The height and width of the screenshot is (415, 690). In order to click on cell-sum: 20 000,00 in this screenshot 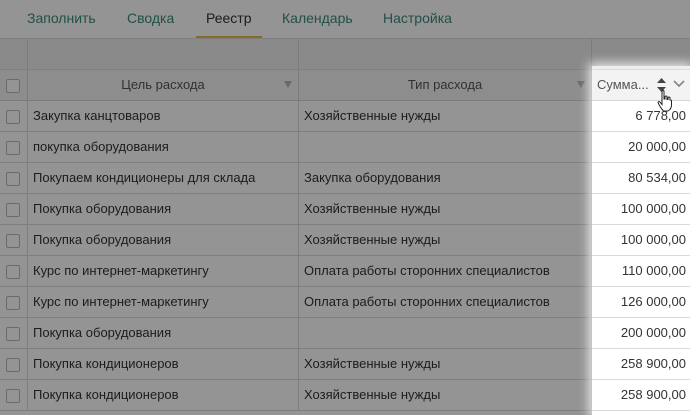, I will do `click(641, 147)`.